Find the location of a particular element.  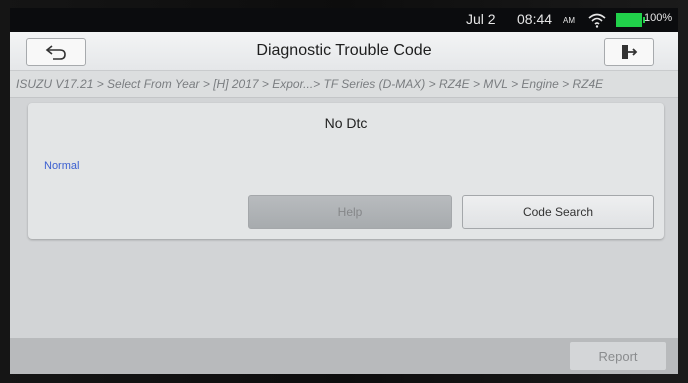

exit-icon is located at coordinates (630, 52).